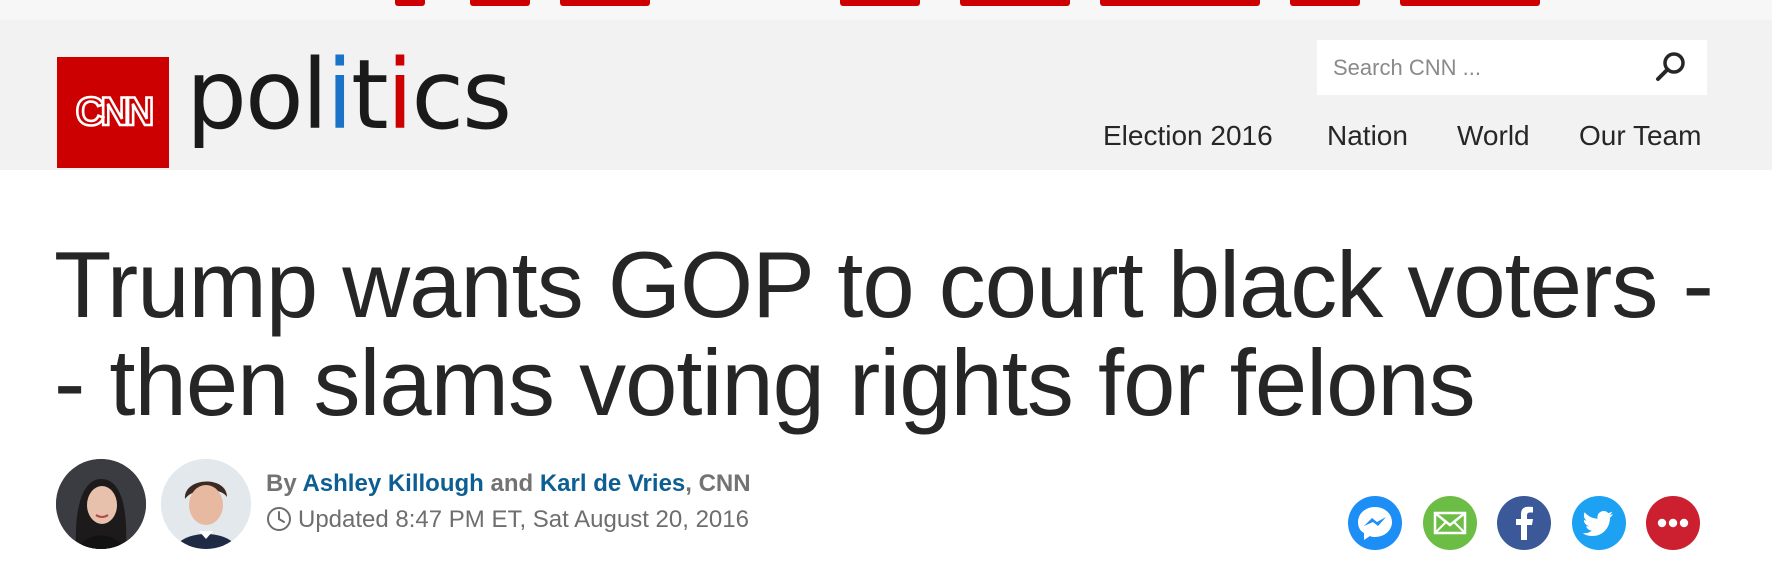 The image size is (1772, 580). Describe the element at coordinates (523, 519) in the screenshot. I see `updated-text: Updated 8:47 PM ET, Sat August 20, 2016` at that location.